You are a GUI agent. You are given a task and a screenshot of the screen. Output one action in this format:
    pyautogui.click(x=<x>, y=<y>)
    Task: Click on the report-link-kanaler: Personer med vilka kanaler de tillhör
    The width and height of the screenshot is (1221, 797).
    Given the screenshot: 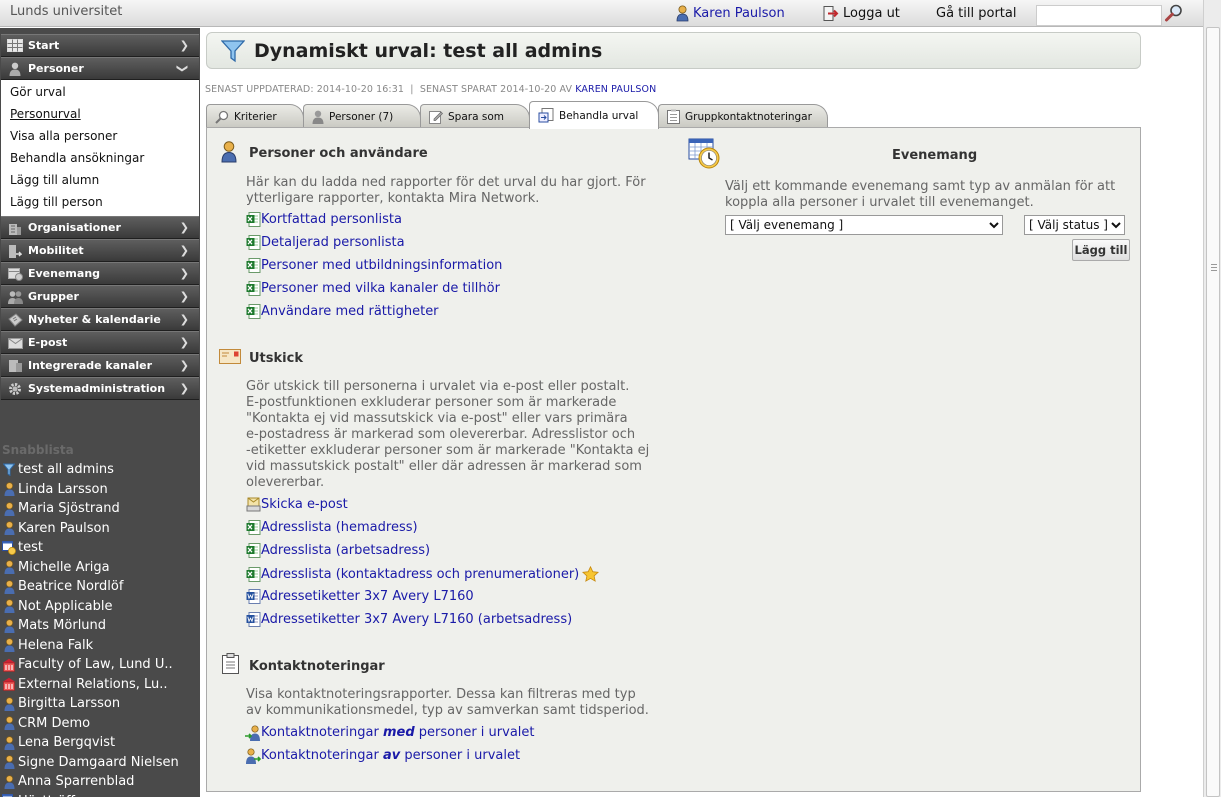 What is the action you would take?
    pyautogui.click(x=372, y=288)
    